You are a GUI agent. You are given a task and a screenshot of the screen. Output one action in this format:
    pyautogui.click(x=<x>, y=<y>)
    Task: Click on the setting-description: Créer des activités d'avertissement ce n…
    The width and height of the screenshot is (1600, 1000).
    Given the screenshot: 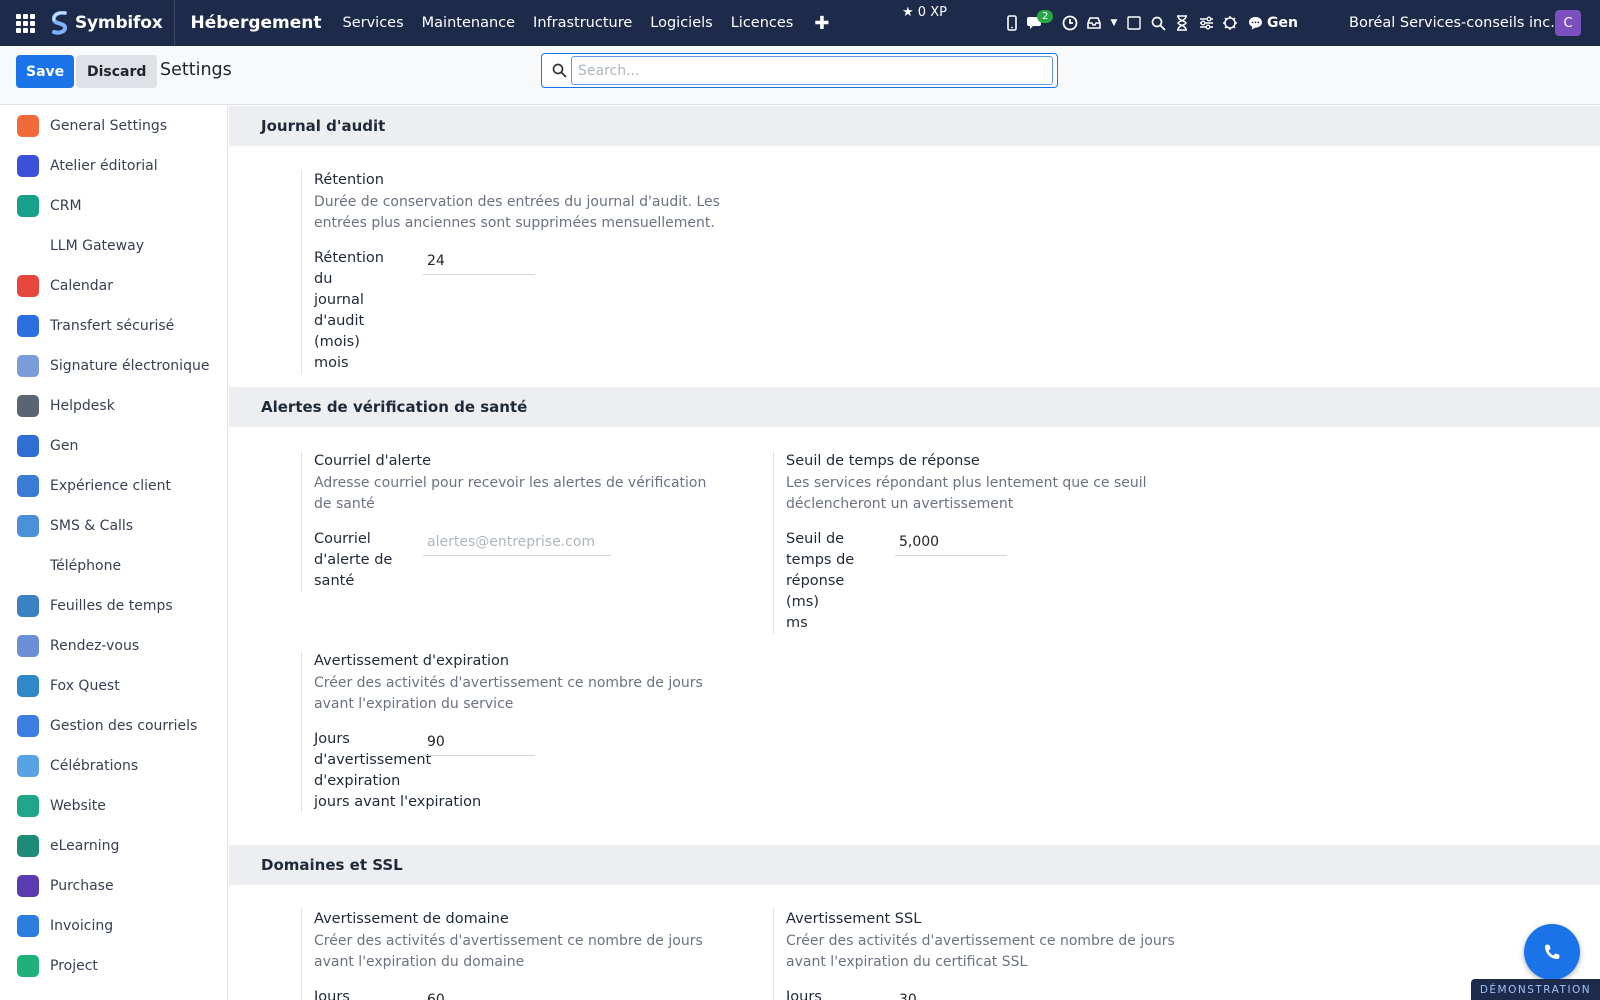 What is the action you would take?
    pyautogui.click(x=508, y=951)
    